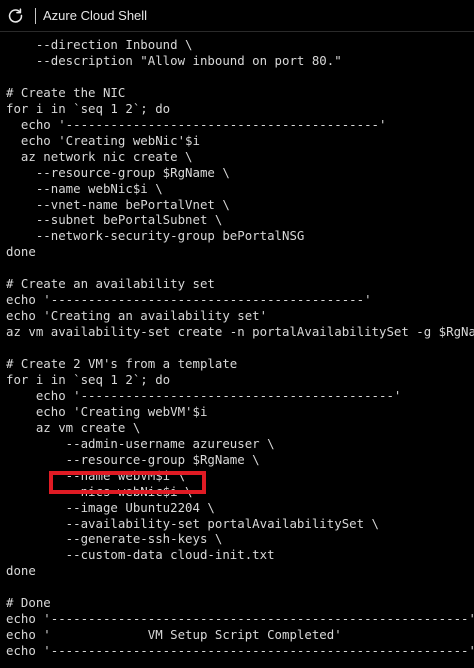 The width and height of the screenshot is (474, 668). What do you see at coordinates (66, 92) in the screenshot?
I see `terminal-line: # Create the NIC` at bounding box center [66, 92].